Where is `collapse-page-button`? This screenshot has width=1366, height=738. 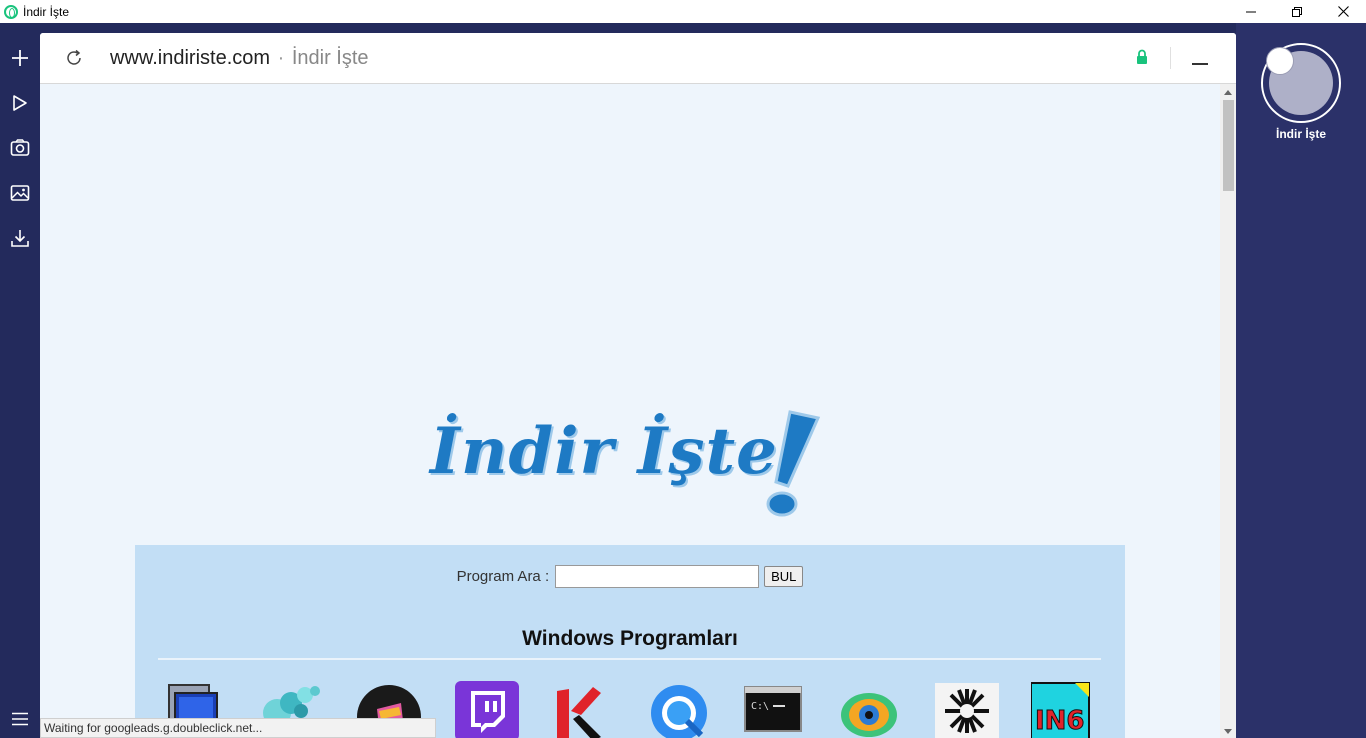 collapse-page-button is located at coordinates (1200, 64).